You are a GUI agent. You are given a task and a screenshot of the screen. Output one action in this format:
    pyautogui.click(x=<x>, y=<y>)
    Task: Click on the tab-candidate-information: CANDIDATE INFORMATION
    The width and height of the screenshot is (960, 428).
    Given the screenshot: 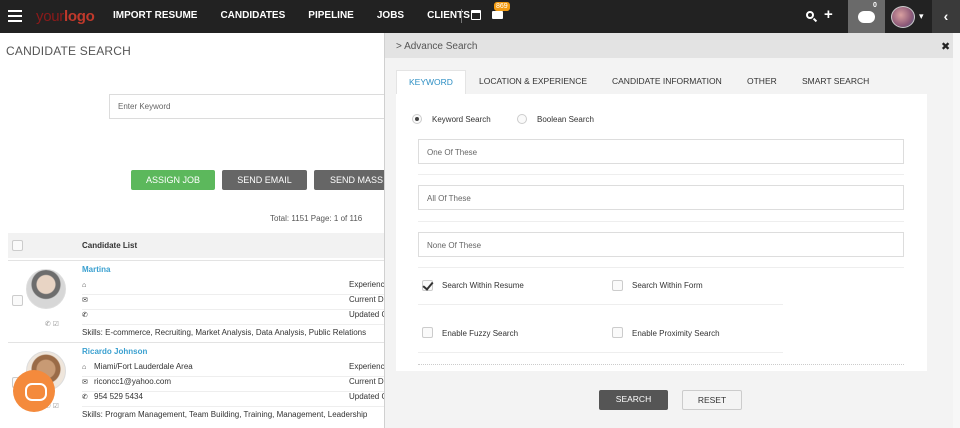 What is the action you would take?
    pyautogui.click(x=667, y=82)
    